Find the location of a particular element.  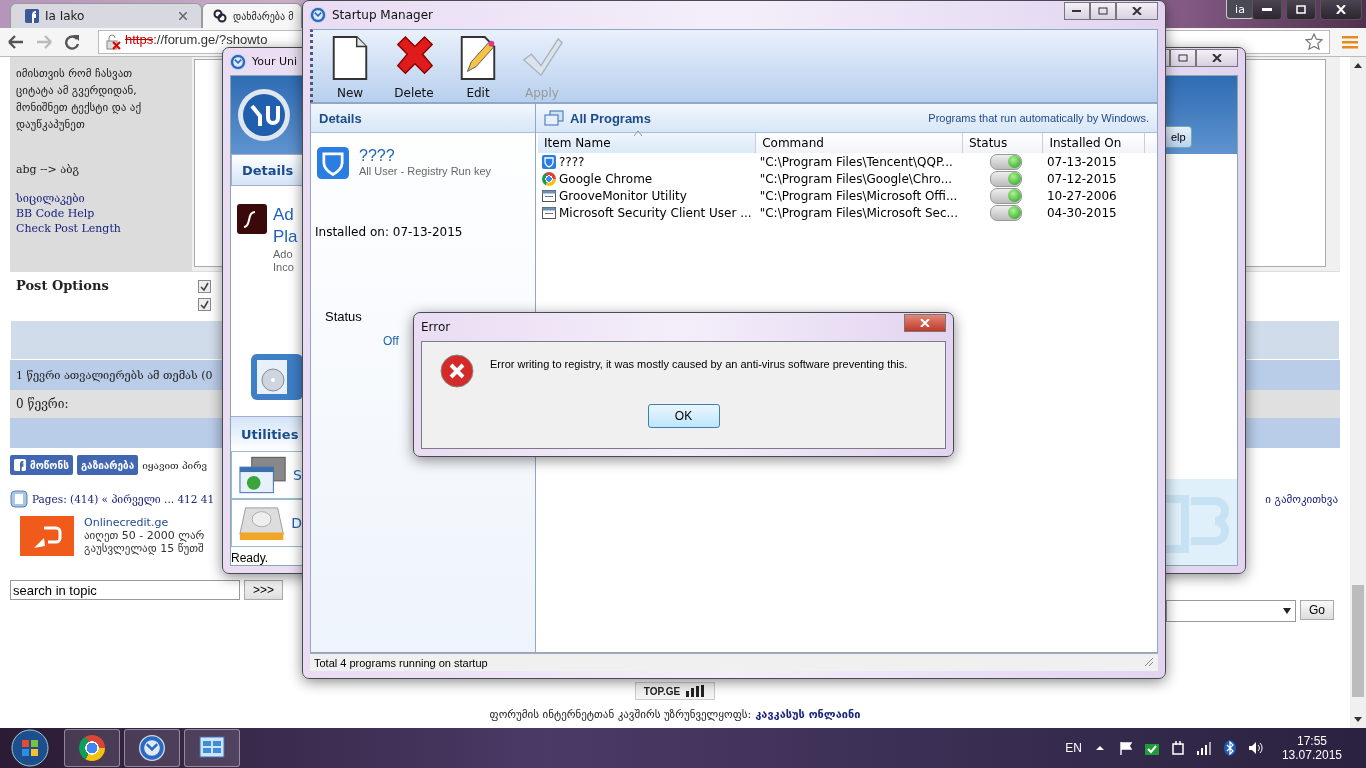

toolbar-button: Edit is located at coordinates (478, 68).